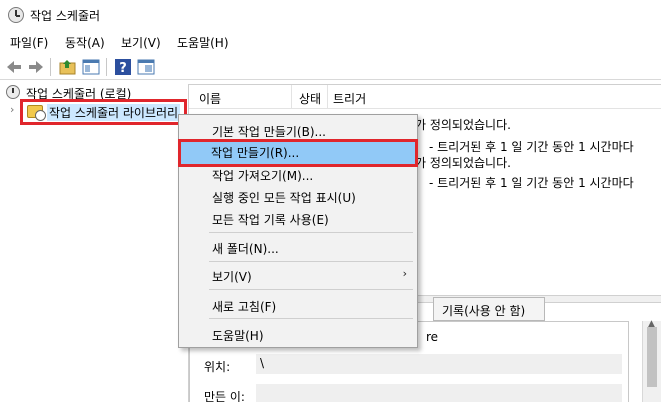 The image size is (661, 402). What do you see at coordinates (146, 67) in the screenshot?
I see `properties-icon` at bounding box center [146, 67].